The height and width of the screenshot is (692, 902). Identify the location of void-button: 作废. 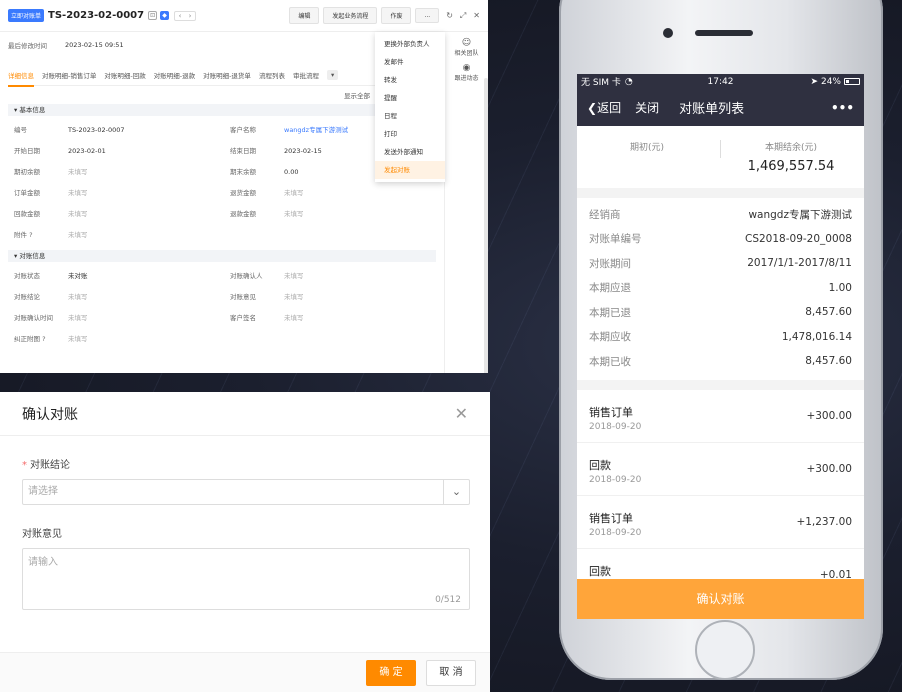
(396, 15).